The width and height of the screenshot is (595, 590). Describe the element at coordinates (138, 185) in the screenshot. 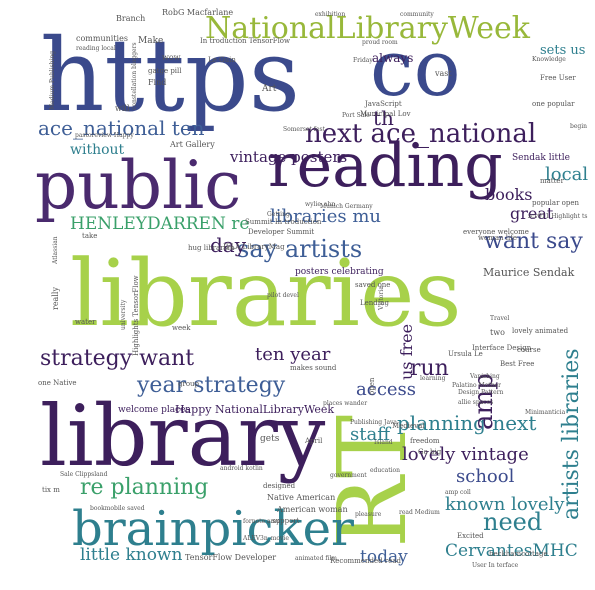

I see `cloud-word: public` at that location.